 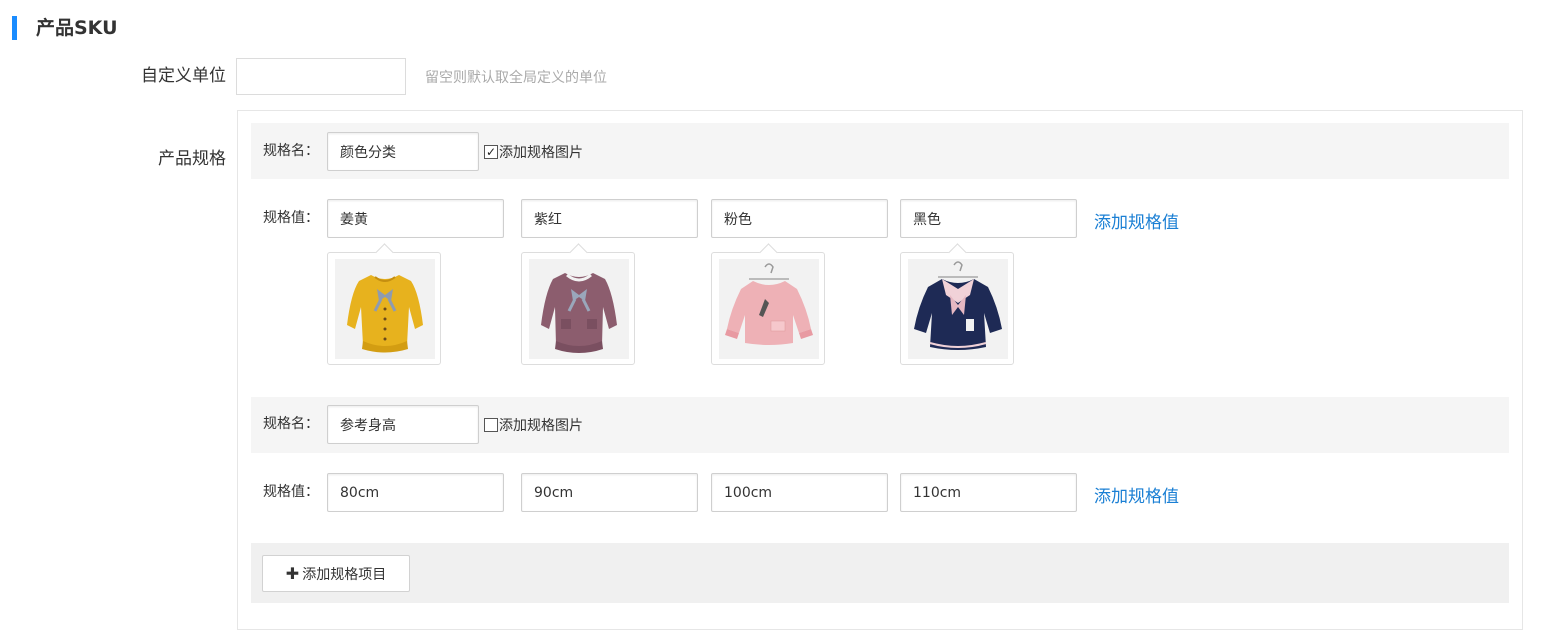 I want to click on plus-icon: ✚, so click(x=292, y=573).